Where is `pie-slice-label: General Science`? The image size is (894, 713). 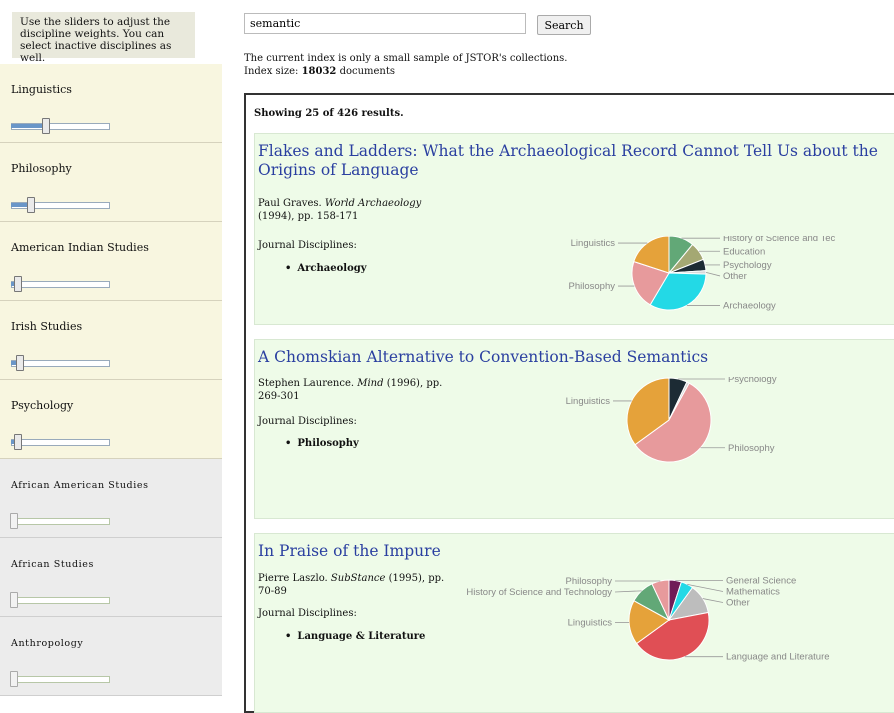
pie-slice-label: General Science is located at coordinates (761, 580).